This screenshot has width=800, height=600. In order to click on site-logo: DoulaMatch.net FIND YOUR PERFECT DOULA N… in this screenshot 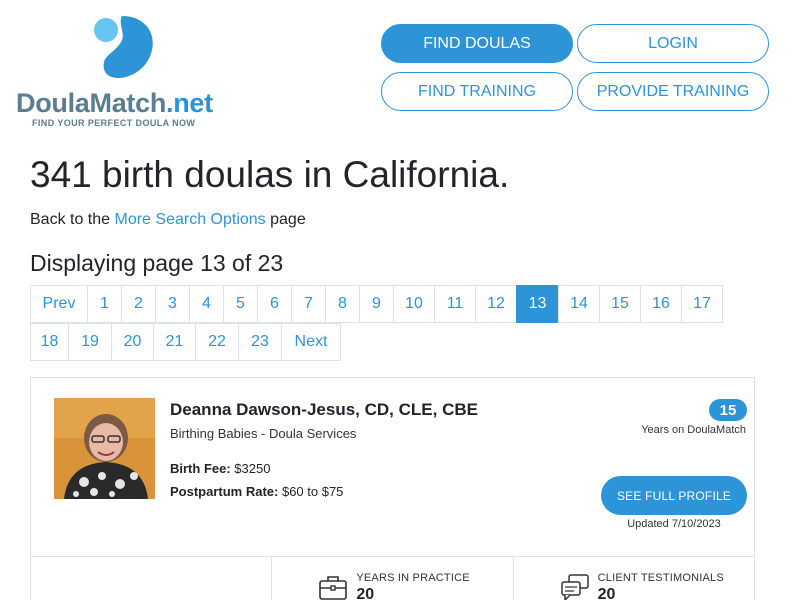, I will do `click(121, 71)`.